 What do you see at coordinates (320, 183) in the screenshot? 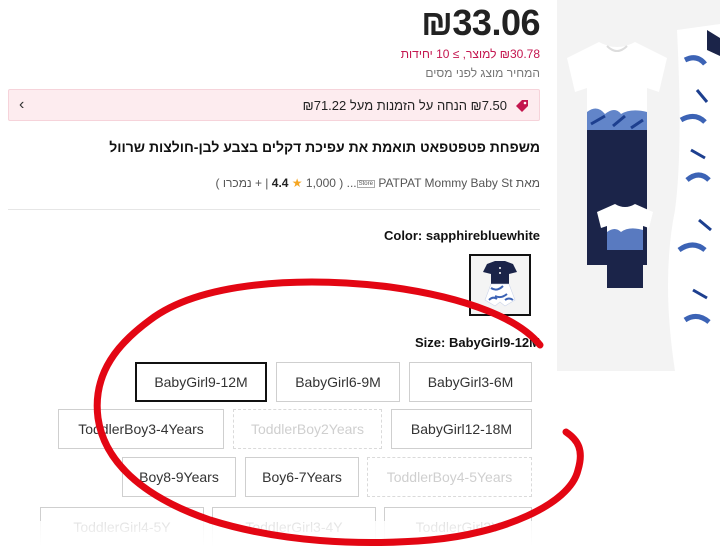
I see `review-count: 1,000` at bounding box center [320, 183].